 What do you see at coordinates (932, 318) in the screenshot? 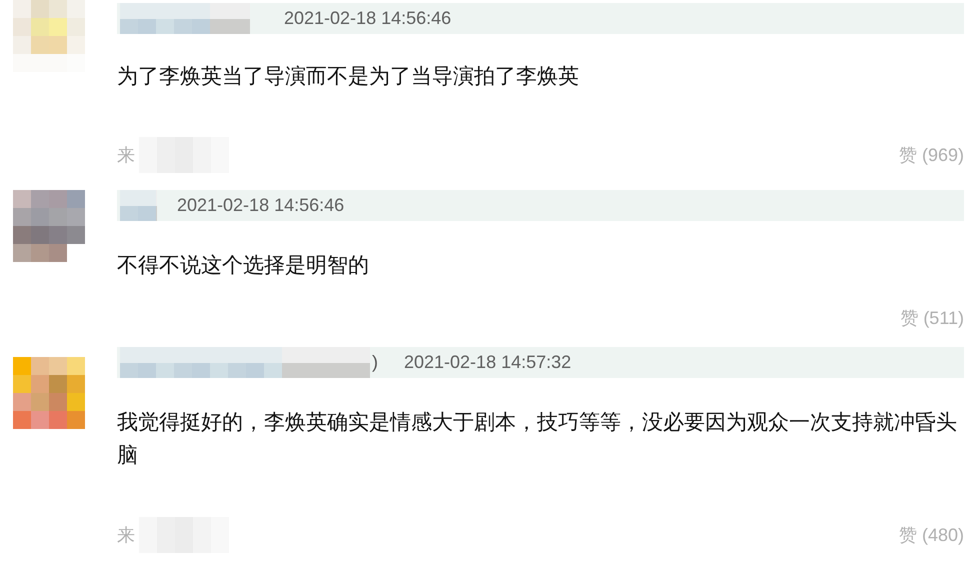
I see `like-count: 赞 (511)` at bounding box center [932, 318].